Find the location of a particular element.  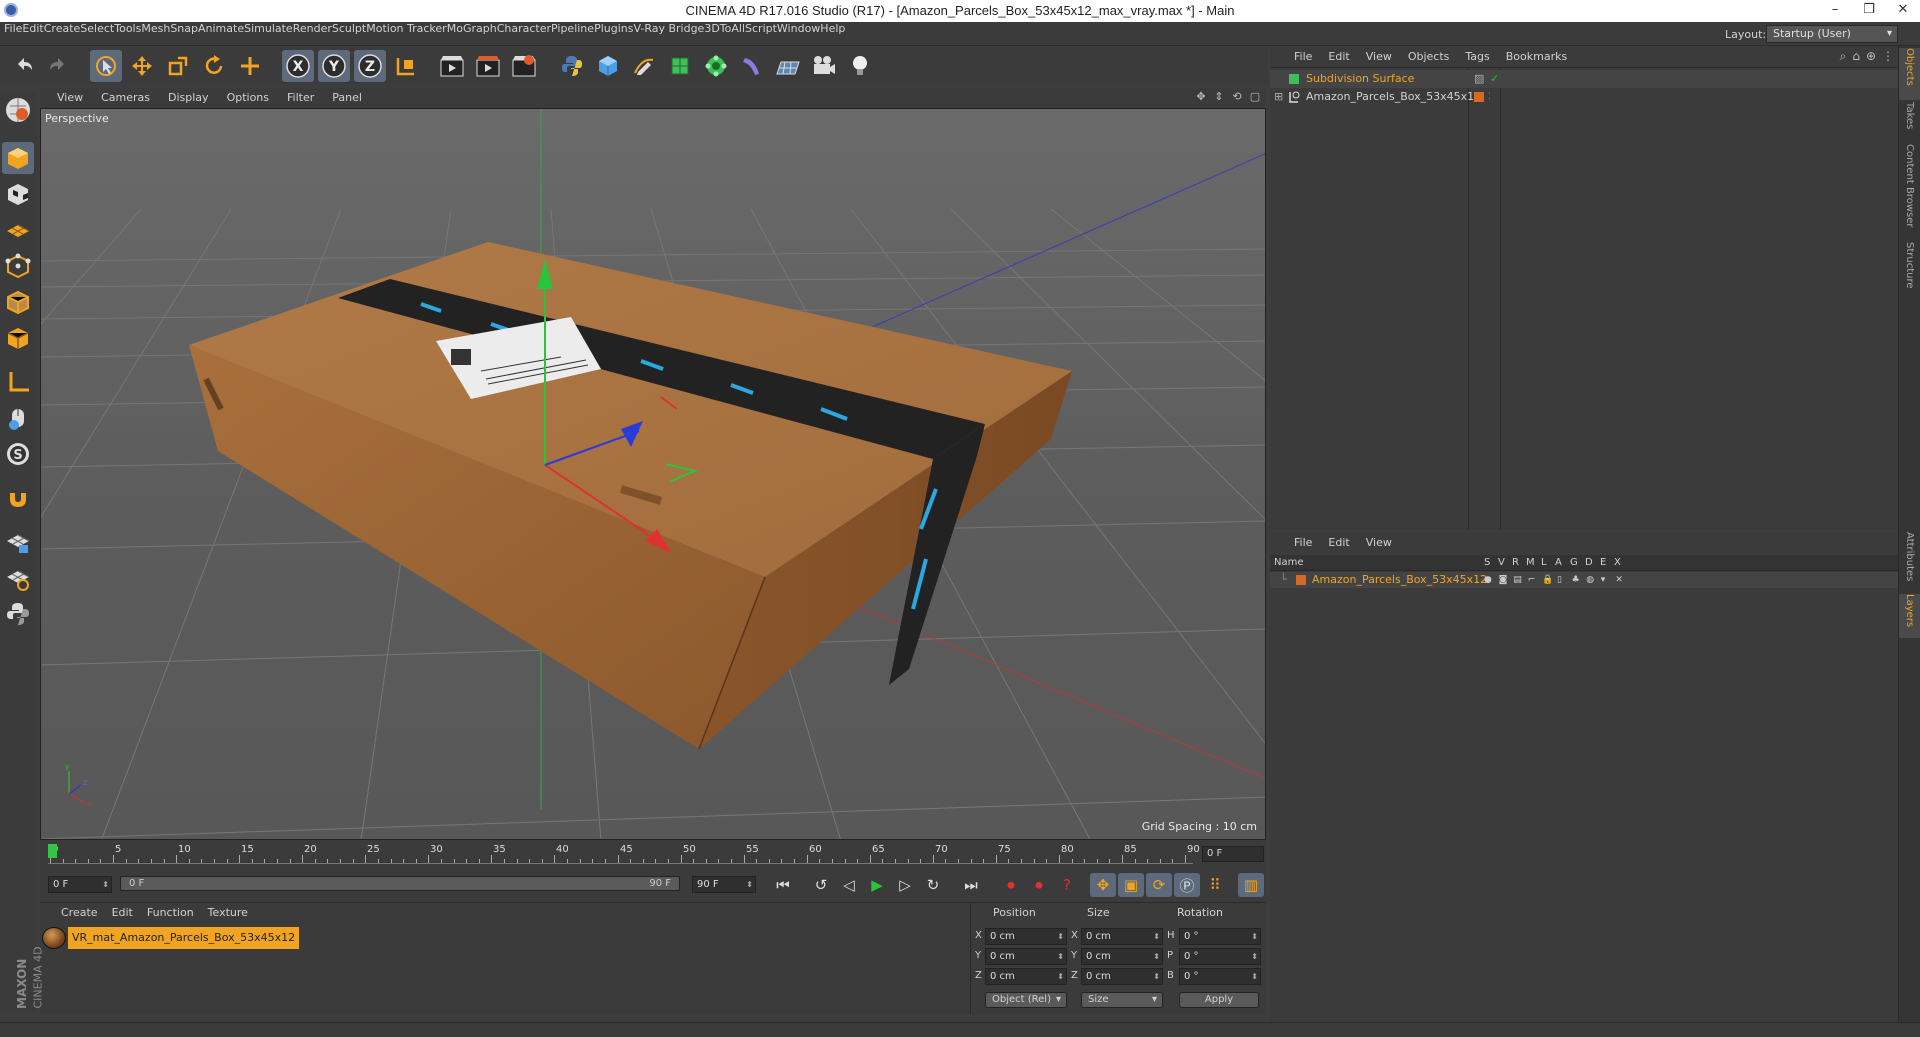

tab-structure: Structure is located at coordinates (1909, 270).